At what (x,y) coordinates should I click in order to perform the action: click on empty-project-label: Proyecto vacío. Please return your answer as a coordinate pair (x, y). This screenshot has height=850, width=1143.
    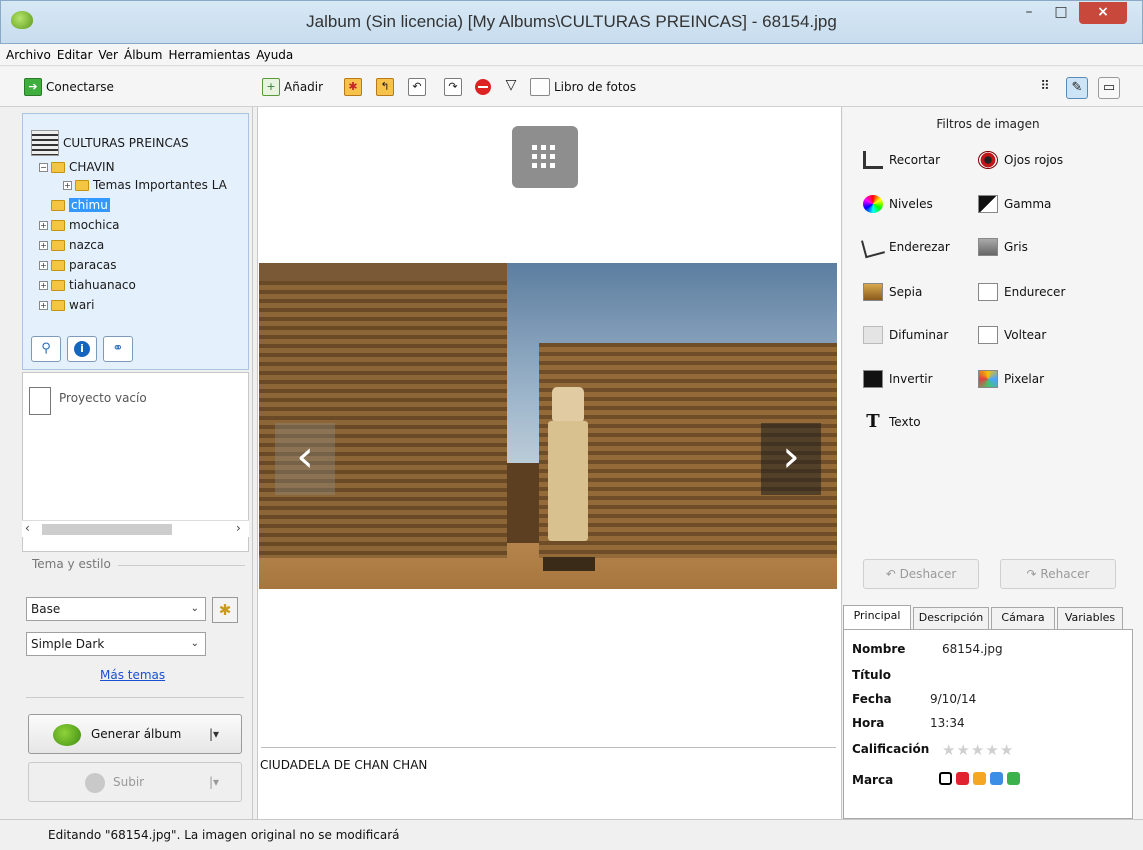
    Looking at the image, I should click on (103, 398).